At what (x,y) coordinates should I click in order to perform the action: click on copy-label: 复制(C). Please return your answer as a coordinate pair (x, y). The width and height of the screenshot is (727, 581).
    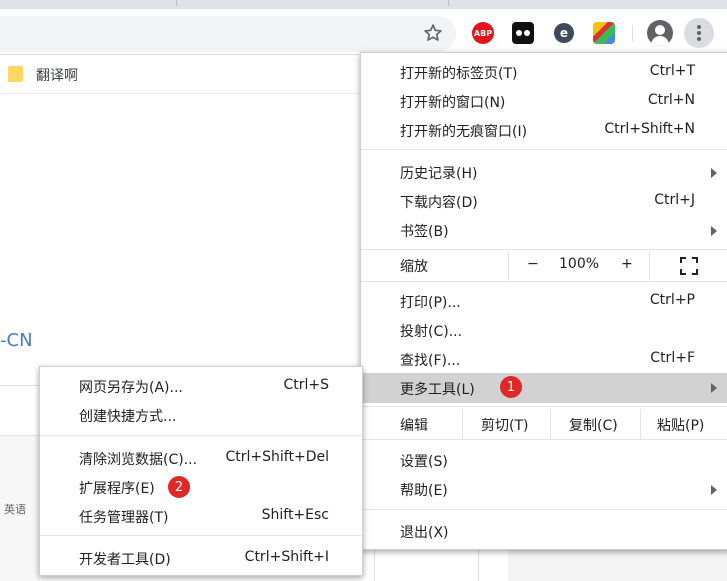
    Looking at the image, I should click on (593, 426).